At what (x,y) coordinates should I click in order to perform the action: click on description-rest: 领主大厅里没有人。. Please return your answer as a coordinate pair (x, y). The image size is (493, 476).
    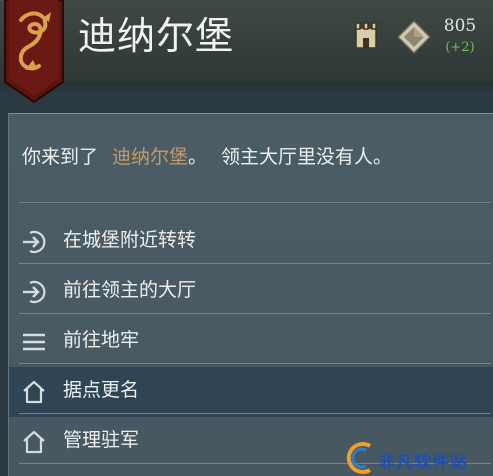
    Looking at the image, I should click on (307, 157).